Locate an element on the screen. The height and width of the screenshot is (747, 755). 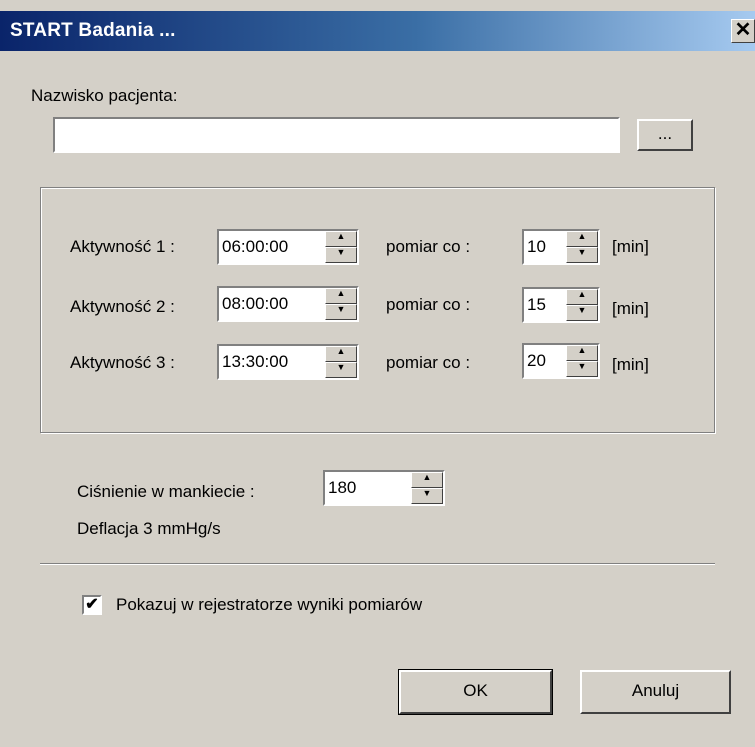
ok-button: OK is located at coordinates (475, 692).